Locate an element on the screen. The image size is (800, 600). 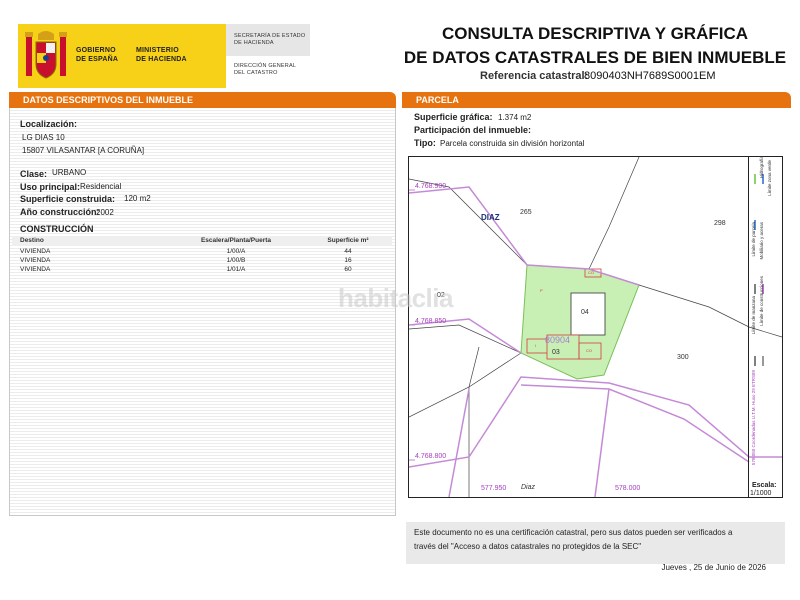
code-co-top: CO is located at coordinates (591, 272).